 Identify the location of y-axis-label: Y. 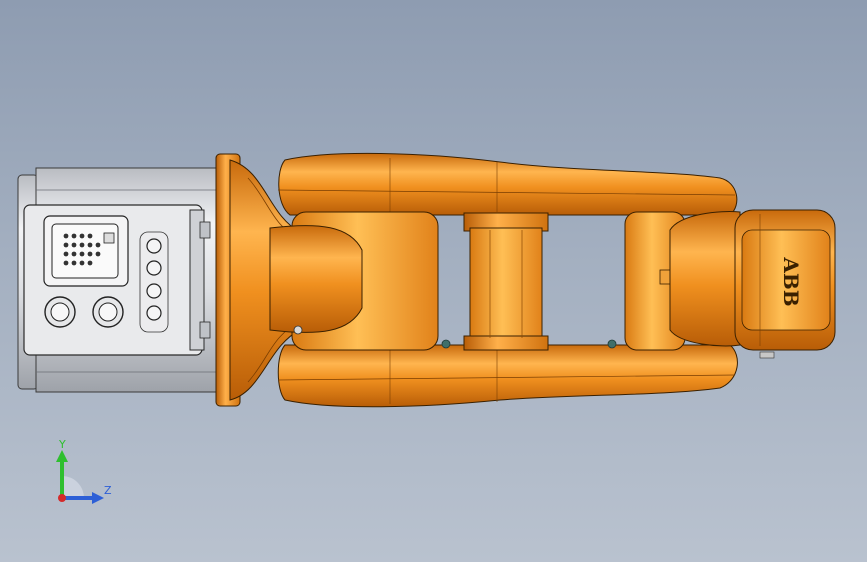
(62, 444).